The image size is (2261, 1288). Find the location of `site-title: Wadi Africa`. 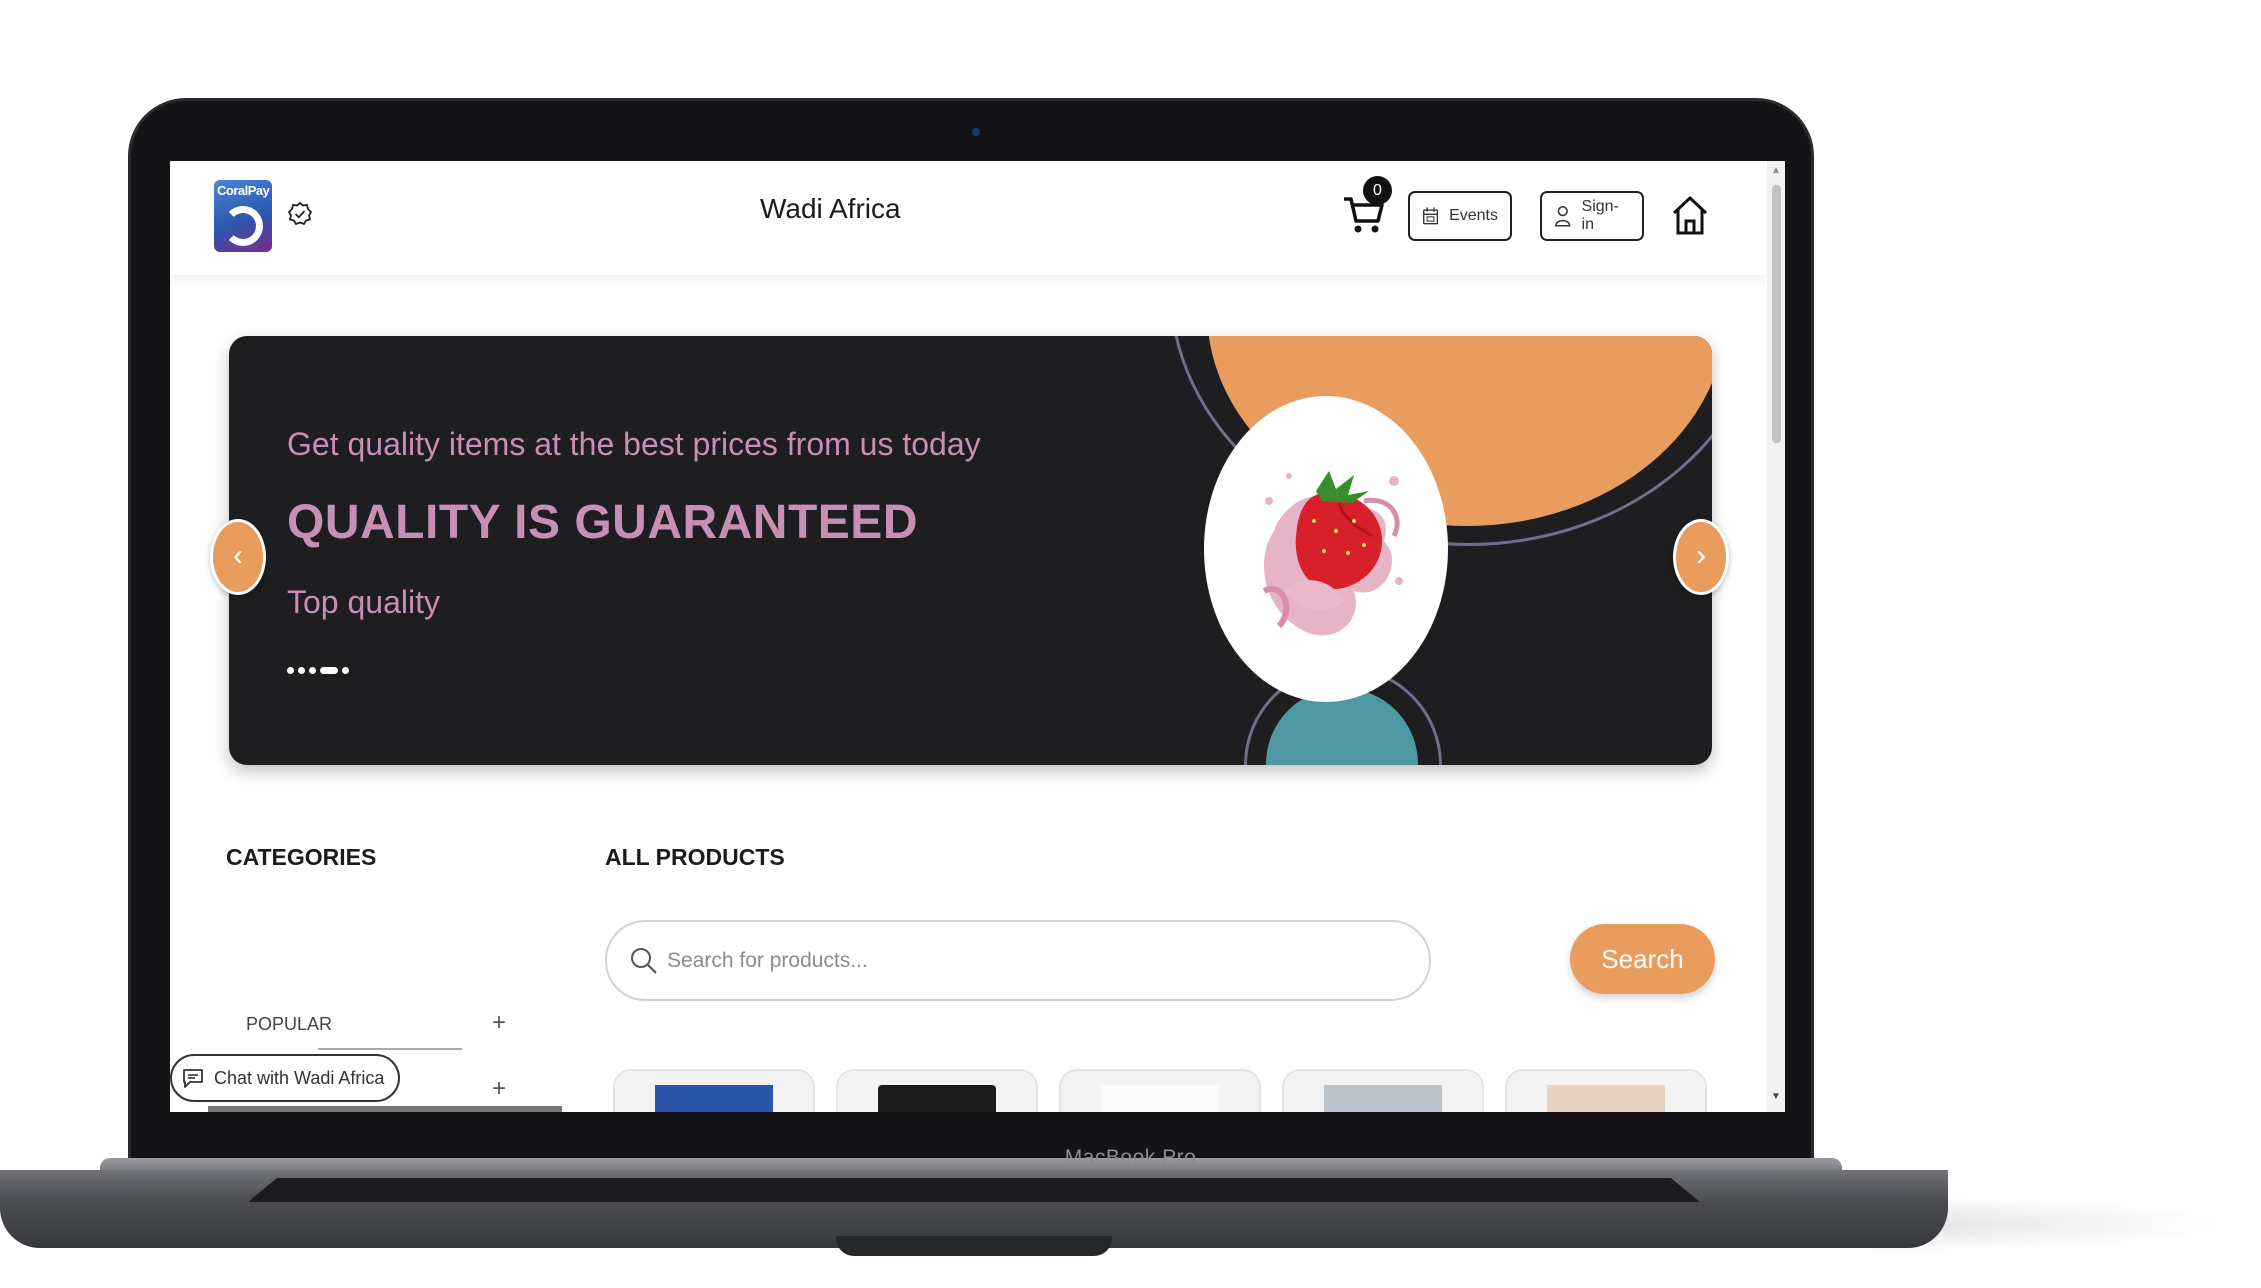

site-title: Wadi Africa is located at coordinates (830, 208).